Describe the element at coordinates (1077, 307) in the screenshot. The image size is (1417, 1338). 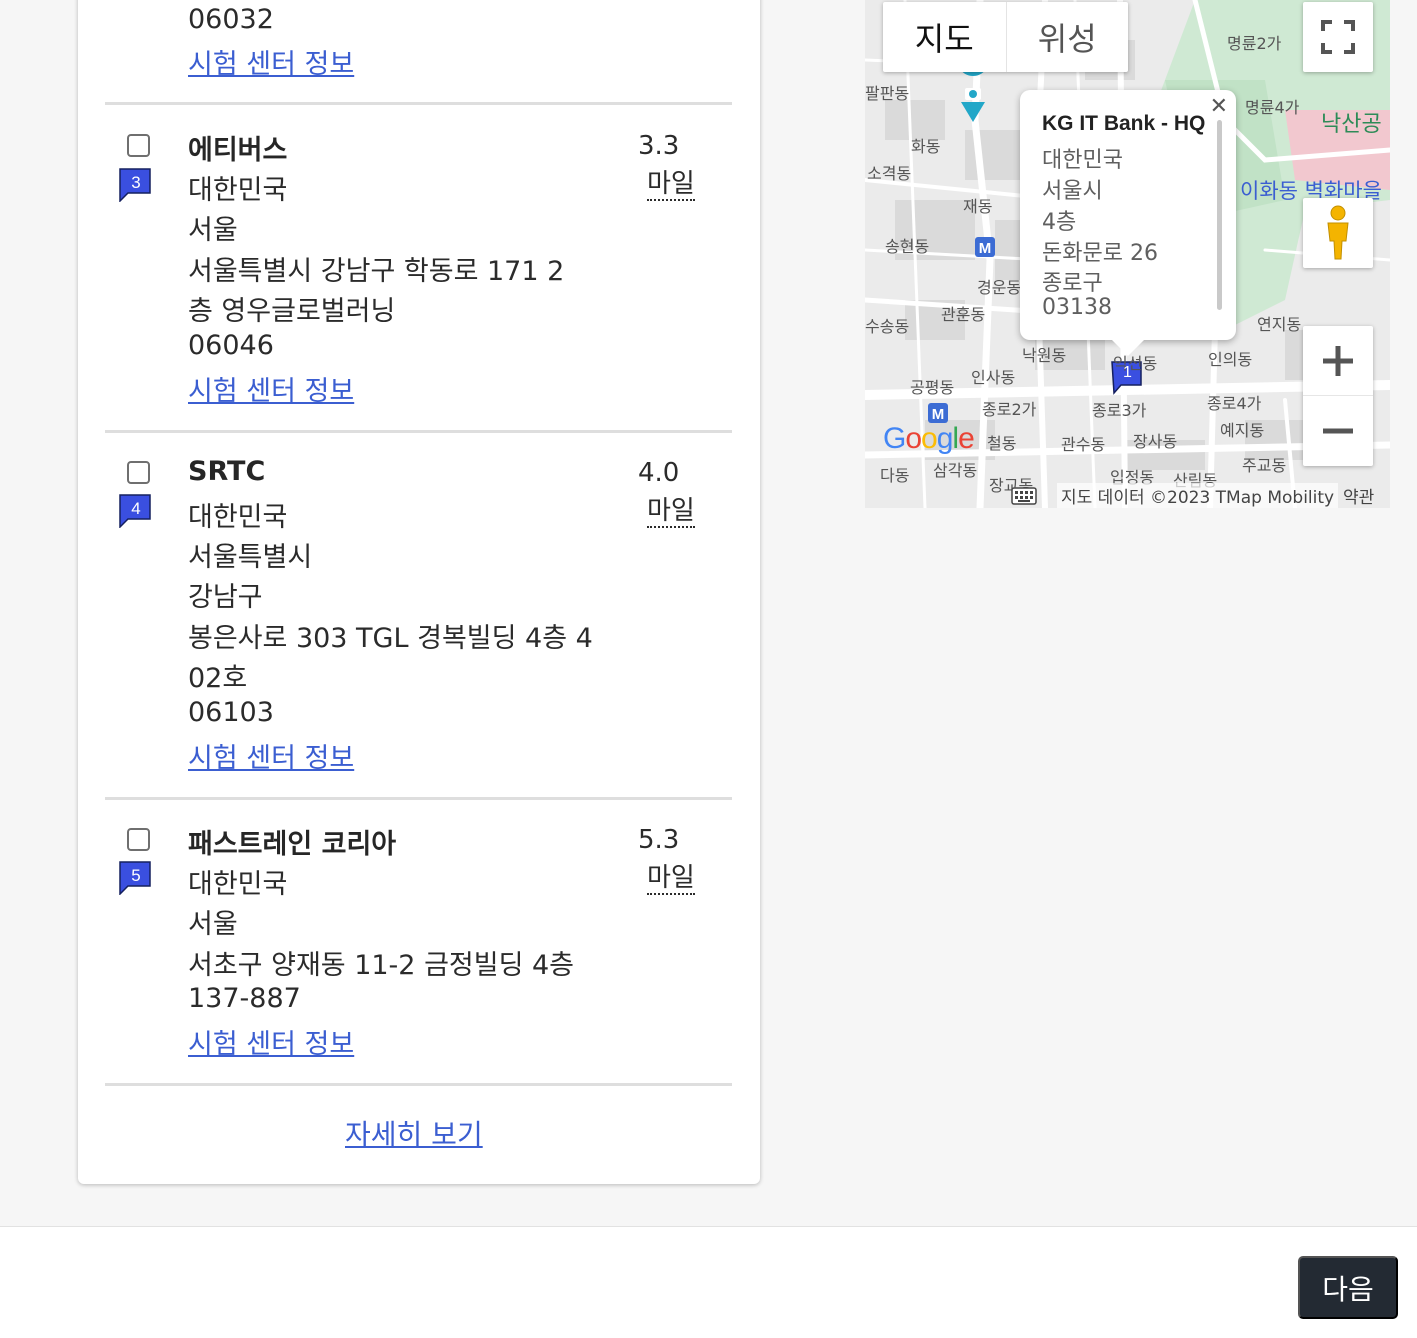
I see `info-window-line: 03138` at that location.